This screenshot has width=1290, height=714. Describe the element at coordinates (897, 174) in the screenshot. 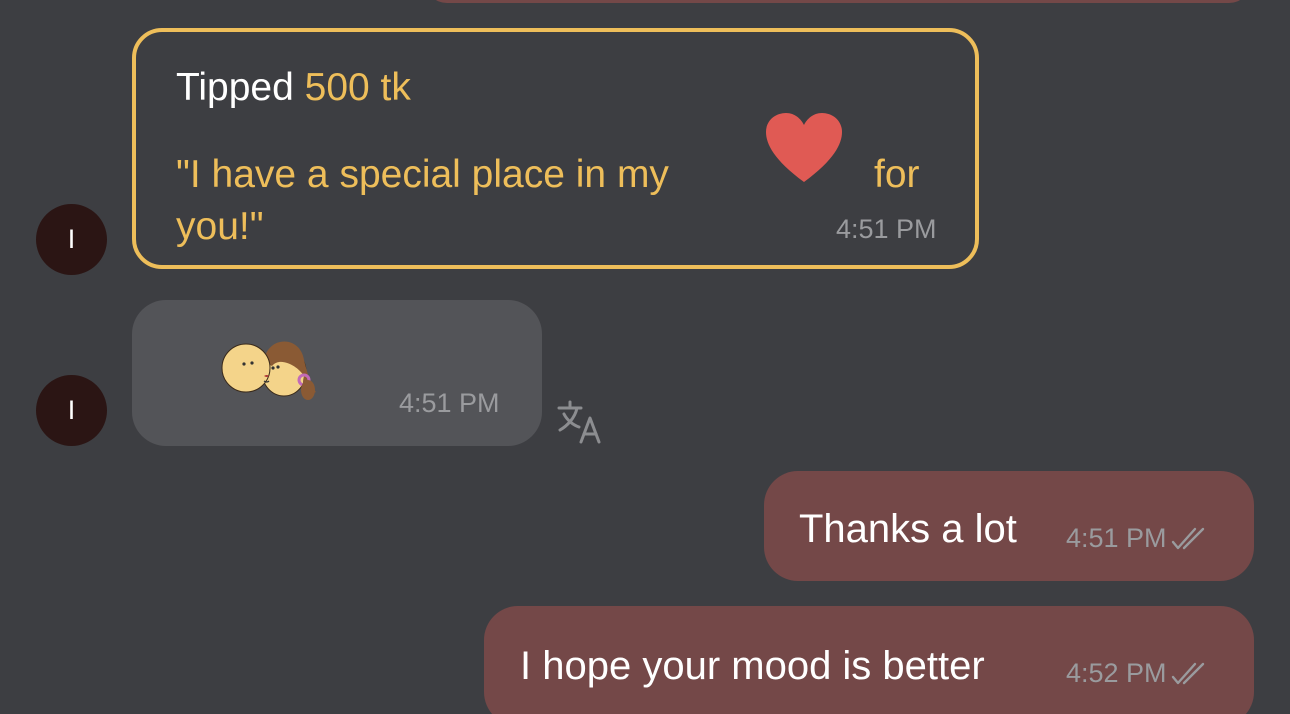

I see `tip-message-text: for` at that location.